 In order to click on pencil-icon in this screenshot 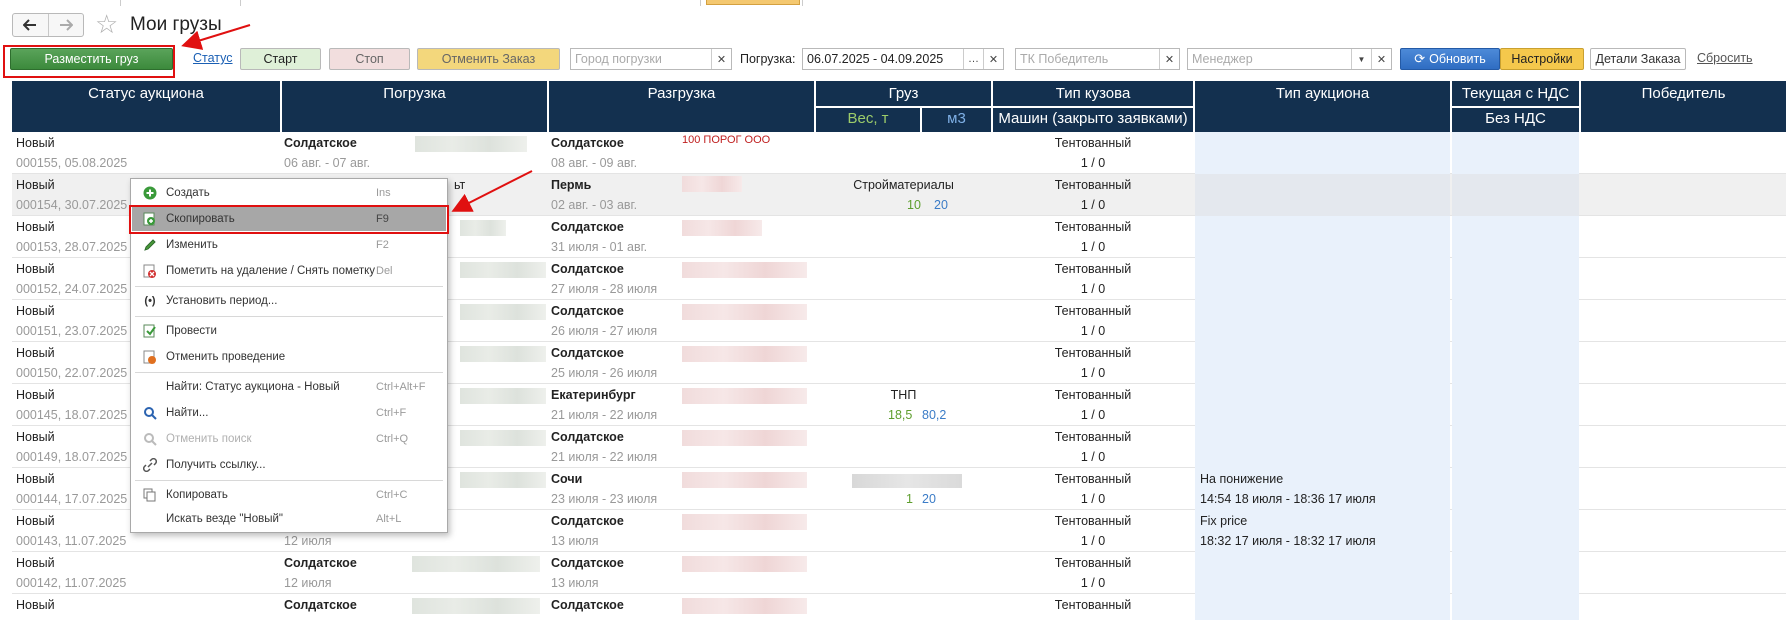, I will do `click(150, 245)`.